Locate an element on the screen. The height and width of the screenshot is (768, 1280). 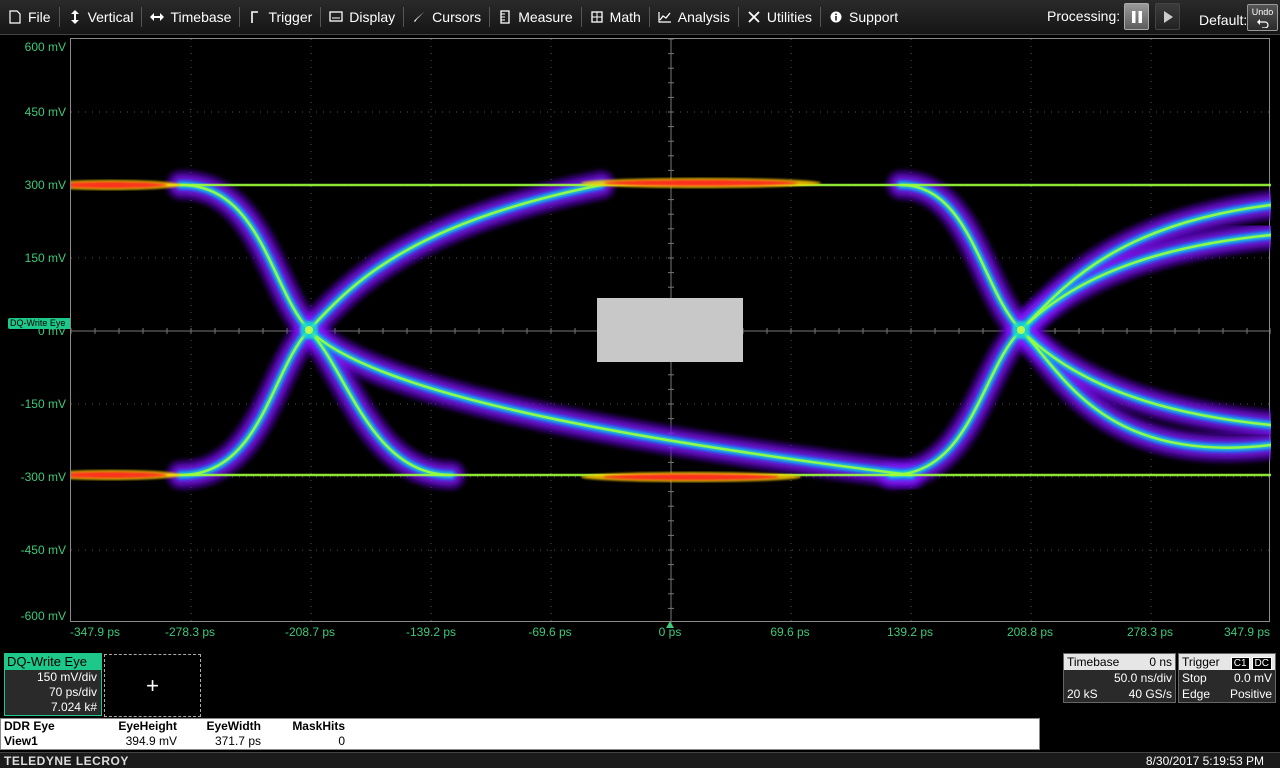
timebase-delay: 0 ns is located at coordinates (1160, 662).